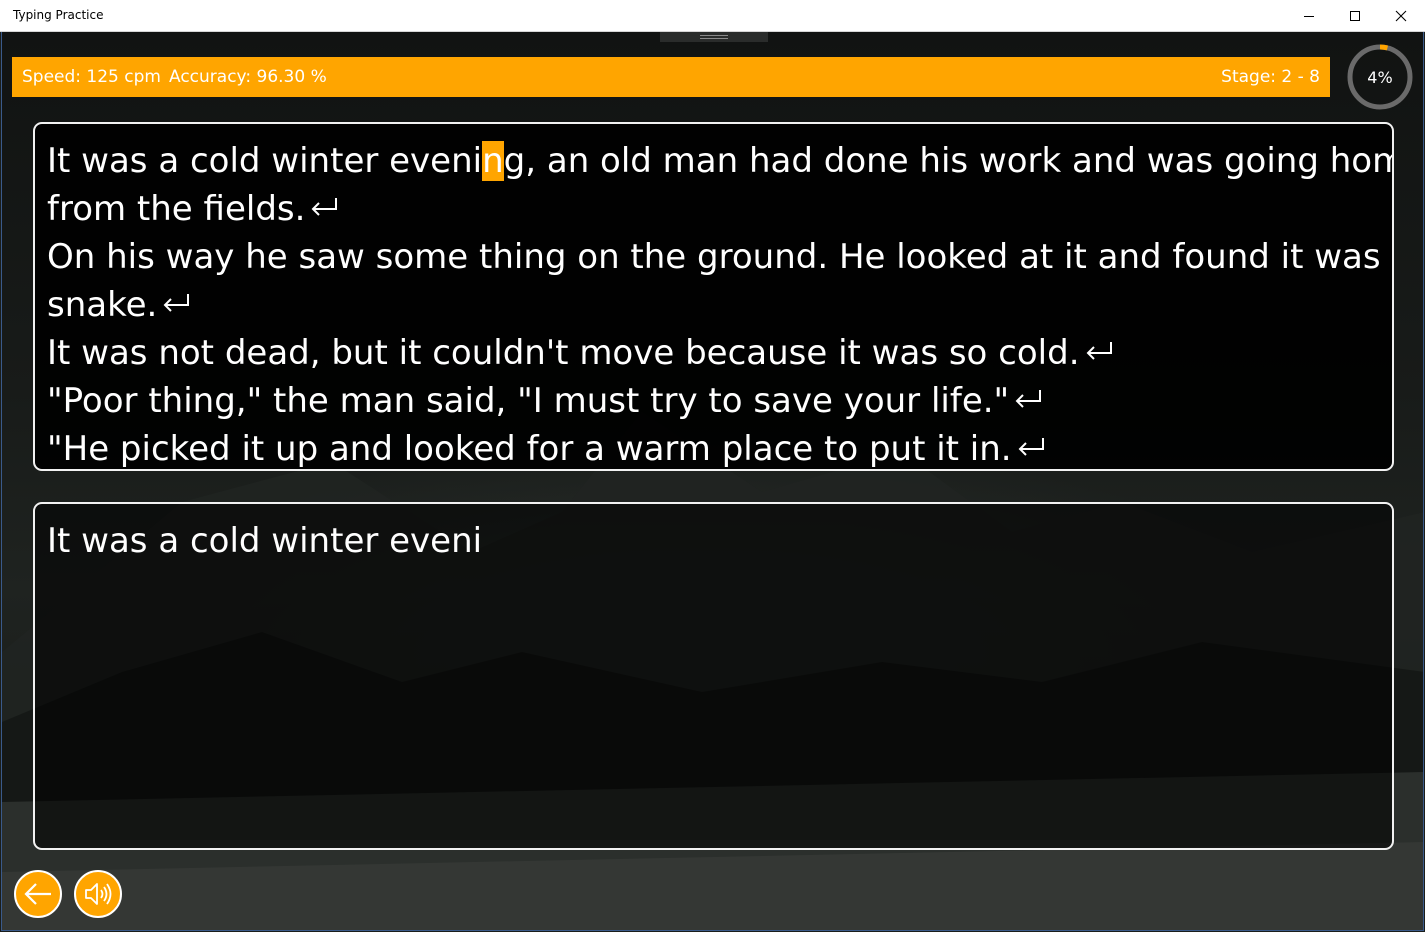 The width and height of the screenshot is (1425, 932). Describe the element at coordinates (176, 209) in the screenshot. I see `line-text: from the fields.` at that location.